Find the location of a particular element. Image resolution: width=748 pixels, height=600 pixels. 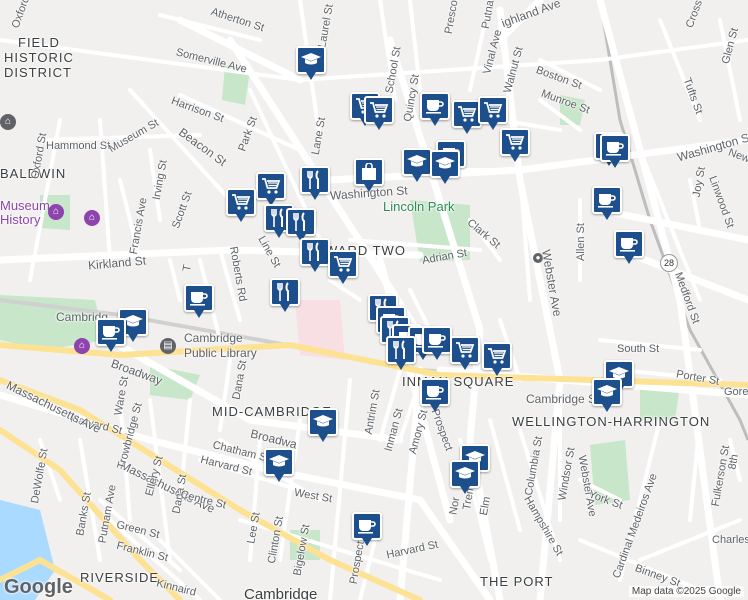

poi-label-lincoln-park: Lincoln Park is located at coordinates (419, 206).